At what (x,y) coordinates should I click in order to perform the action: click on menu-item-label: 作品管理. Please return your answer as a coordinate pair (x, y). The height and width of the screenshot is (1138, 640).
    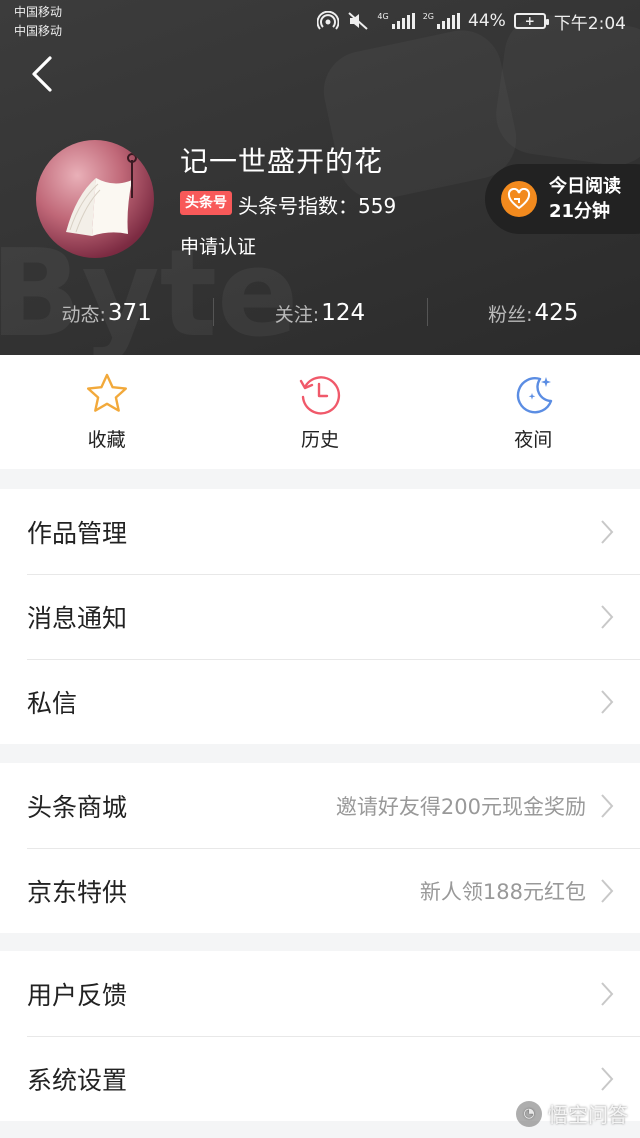
    Looking at the image, I should click on (77, 533).